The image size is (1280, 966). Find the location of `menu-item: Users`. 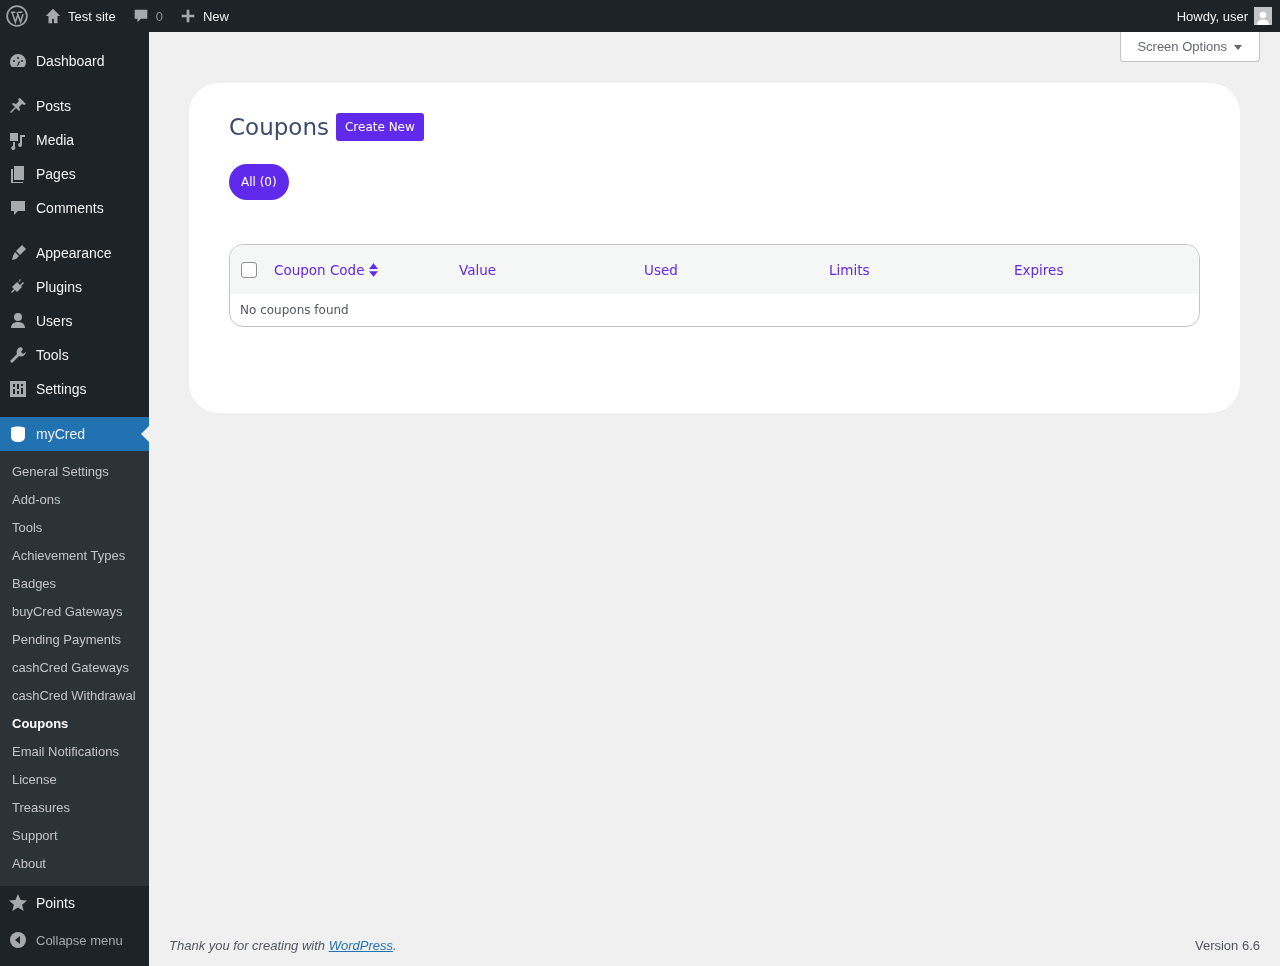

menu-item: Users is located at coordinates (74, 321).